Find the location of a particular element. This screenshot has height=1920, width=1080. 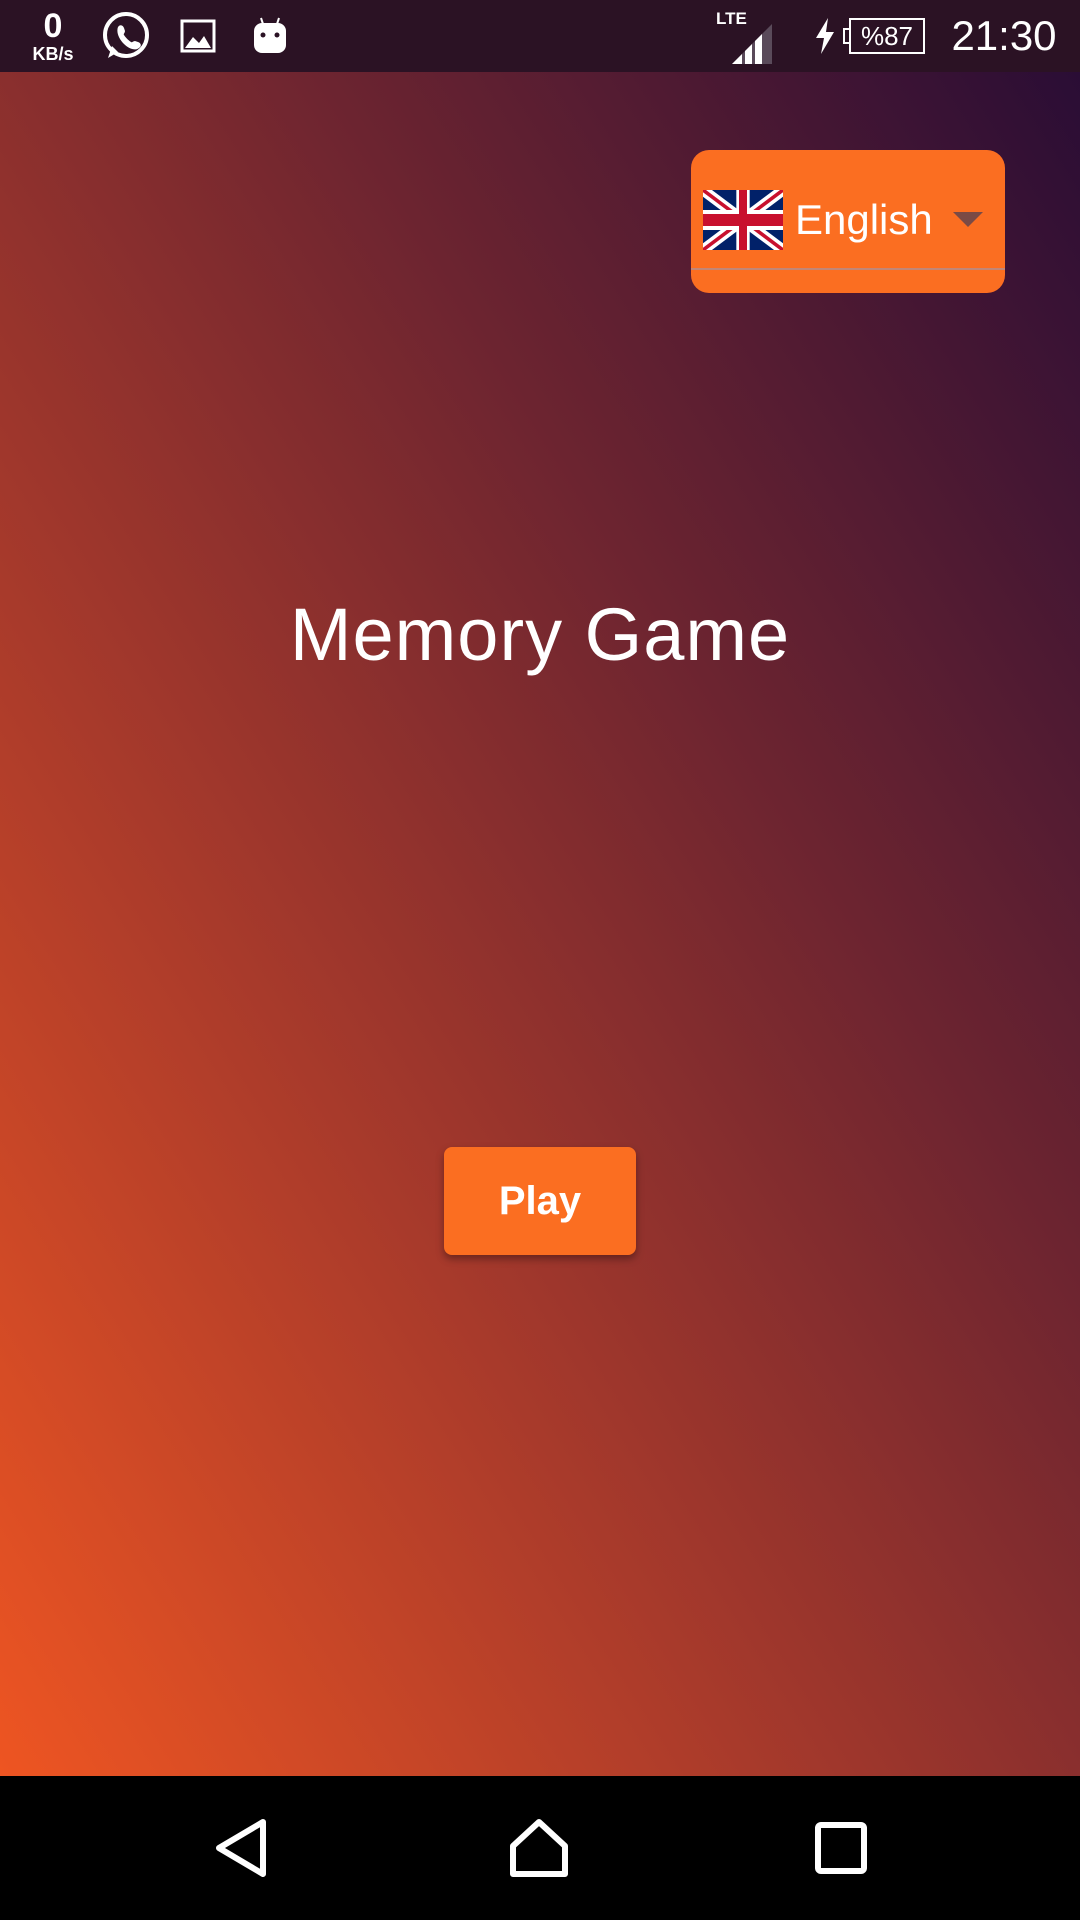

page-title: Memory Game is located at coordinates (540, 634).